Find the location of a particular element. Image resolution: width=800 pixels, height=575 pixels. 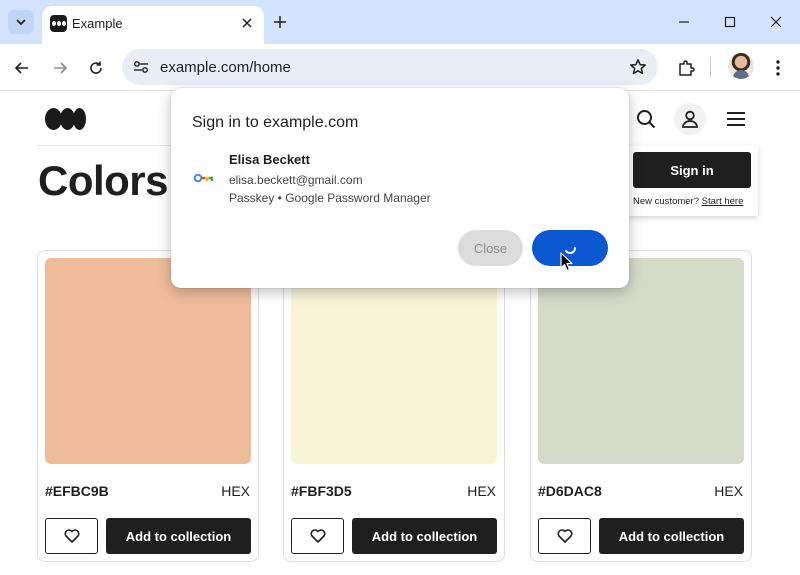

site-favicon-icon is located at coordinates (58, 23).